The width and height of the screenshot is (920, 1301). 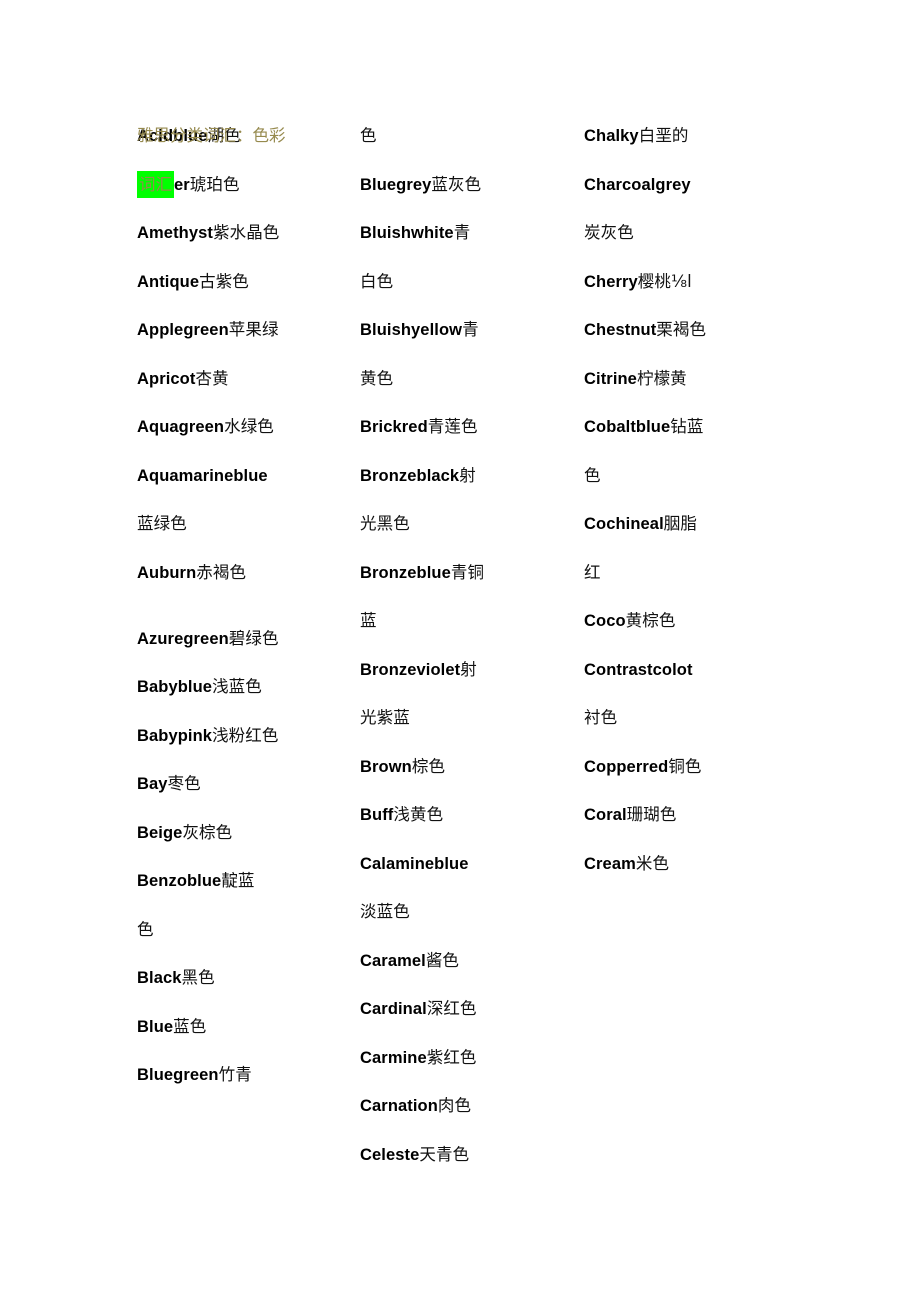 What do you see at coordinates (246, 232) in the screenshot?
I see `vocab-gloss-cn: 紫水晶色` at bounding box center [246, 232].